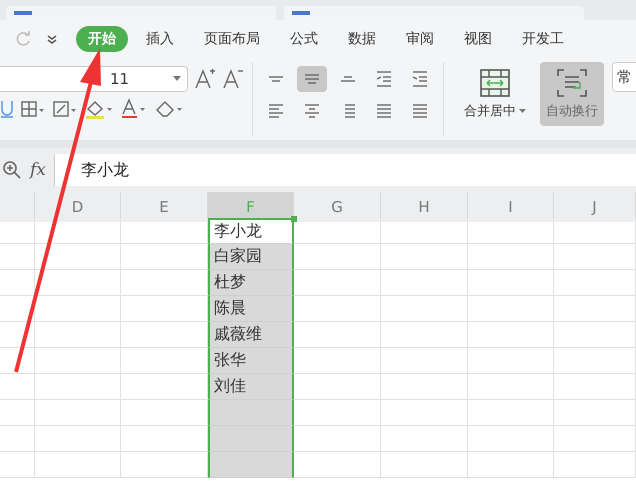 Image resolution: width=636 pixels, height=491 pixels. What do you see at coordinates (420, 79) in the screenshot?
I see `align-indent-icon` at bounding box center [420, 79].